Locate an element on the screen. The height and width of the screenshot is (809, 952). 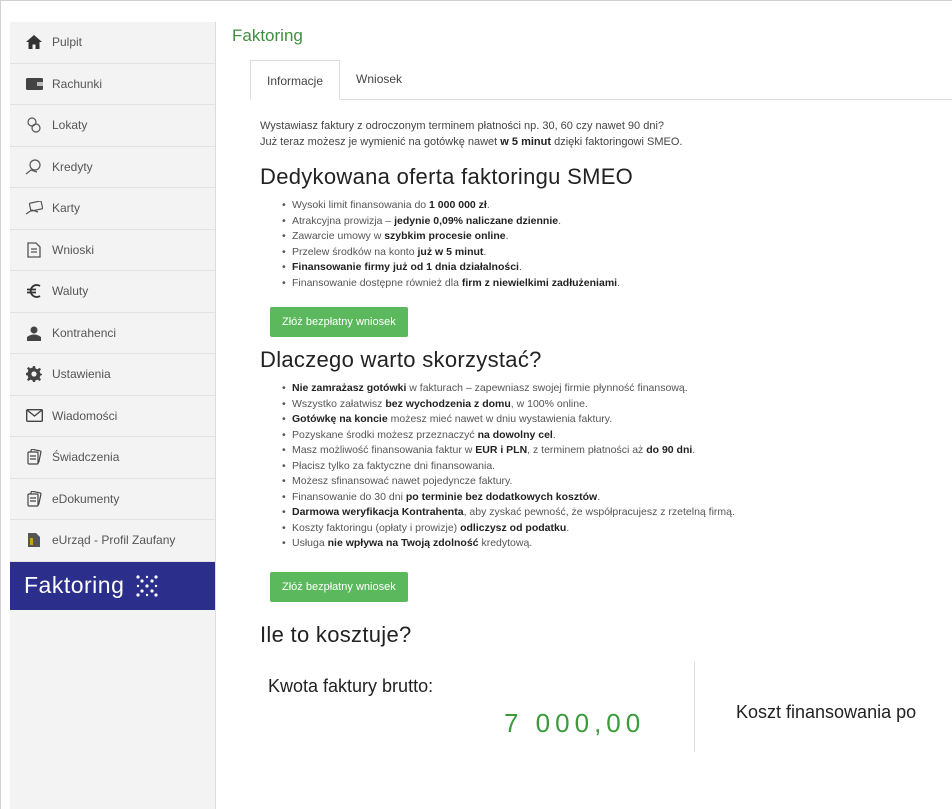
sidebar-item-label: Lokaty is located at coordinates (70, 125).